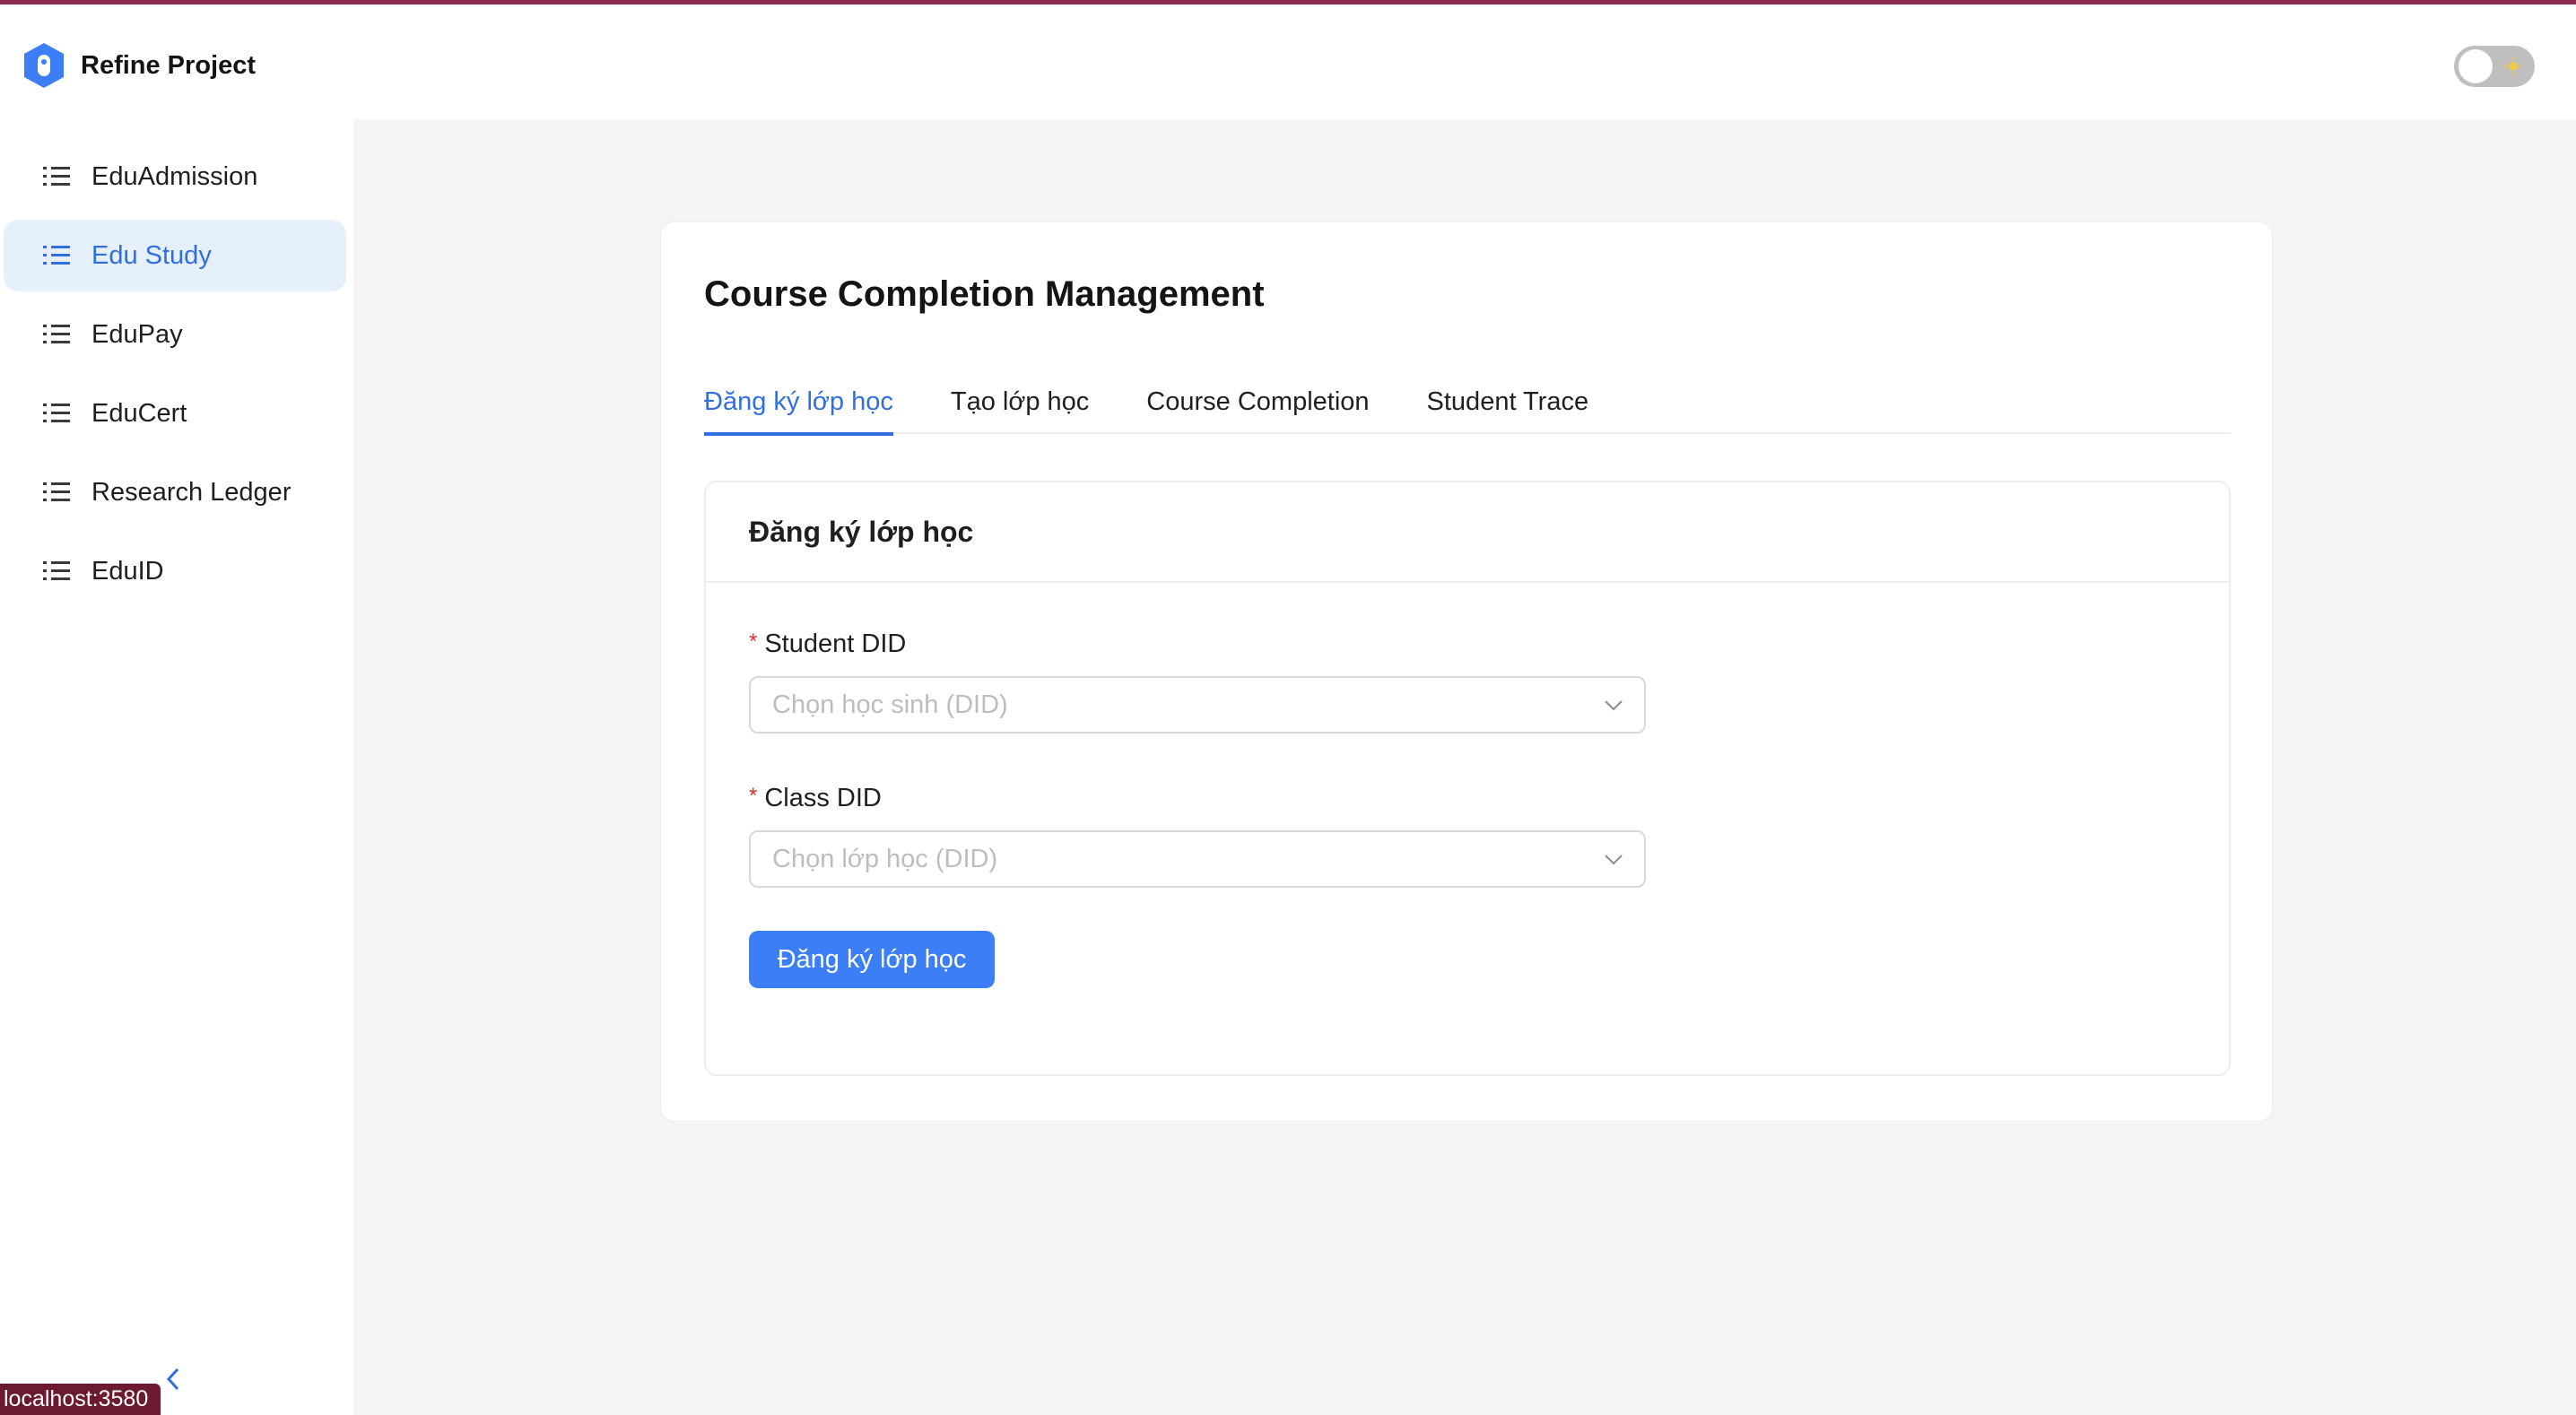 The image size is (2576, 1415). Describe the element at coordinates (1197, 859) in the screenshot. I see `class-did-select: Chọn lớp học (DID)` at that location.